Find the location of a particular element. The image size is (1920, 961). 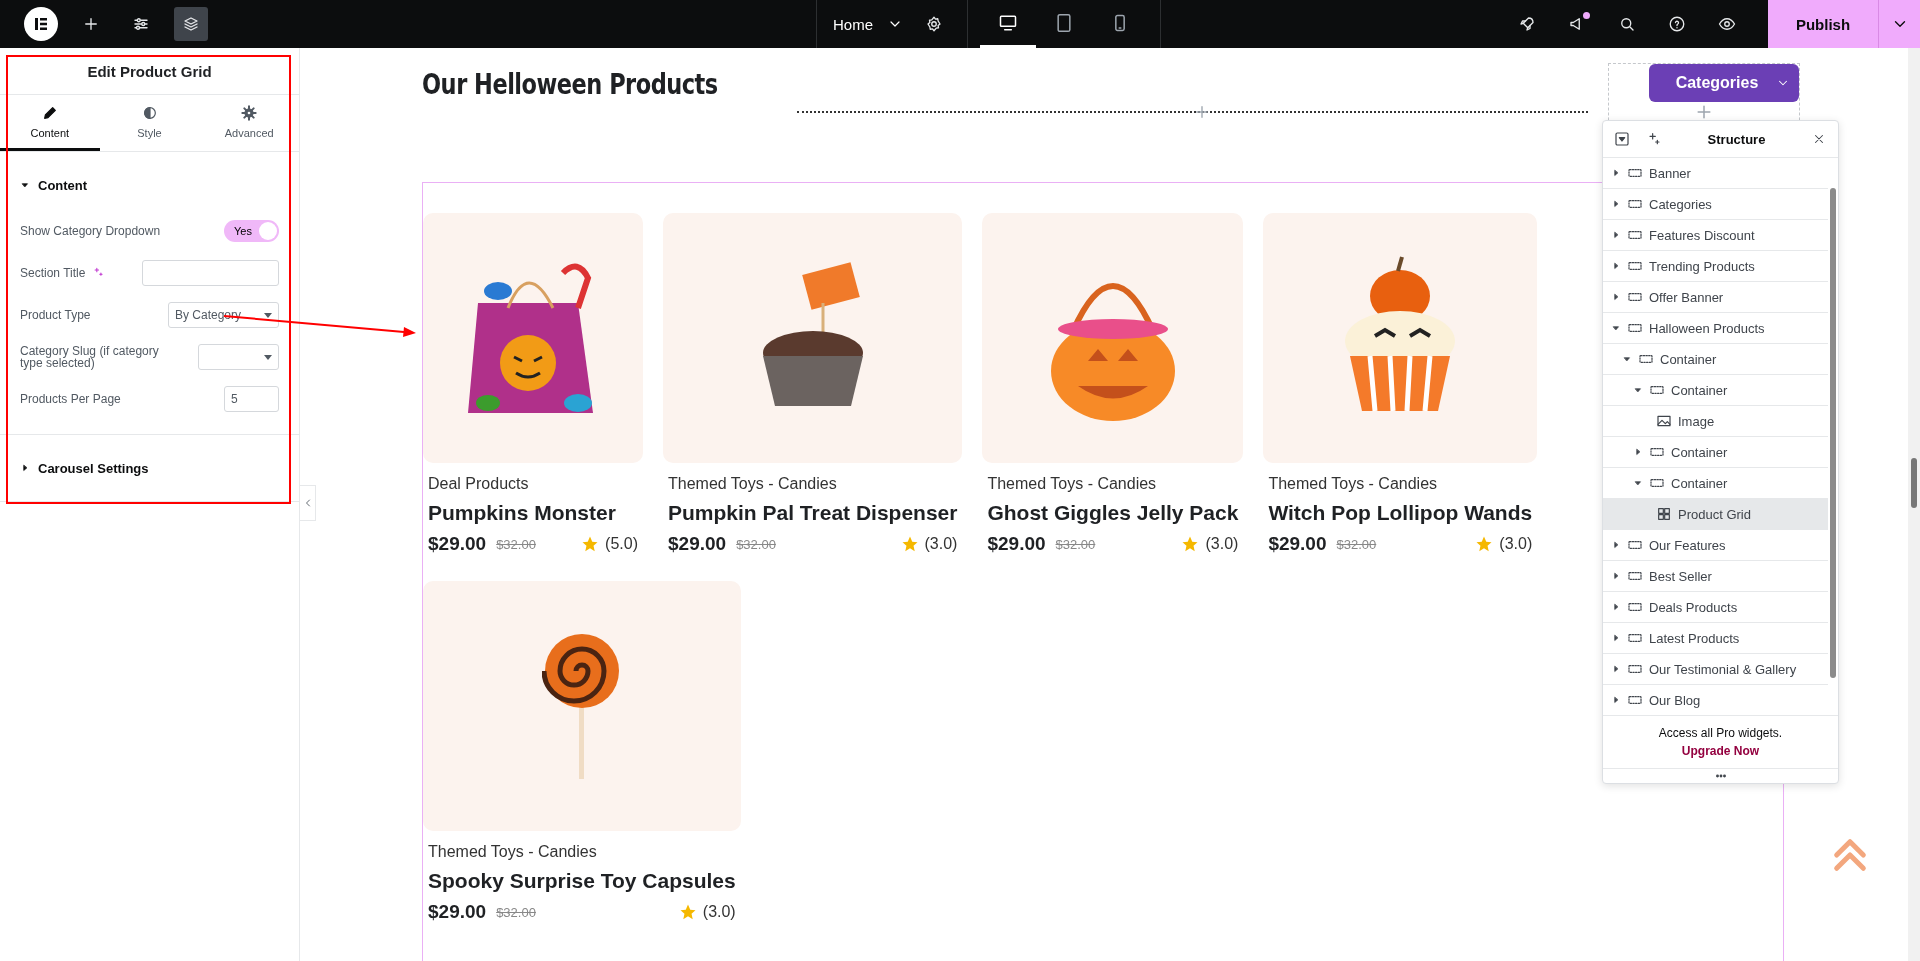

promo-text: Access all Pro widgets. Upgrade Now is located at coordinates (1720, 741).